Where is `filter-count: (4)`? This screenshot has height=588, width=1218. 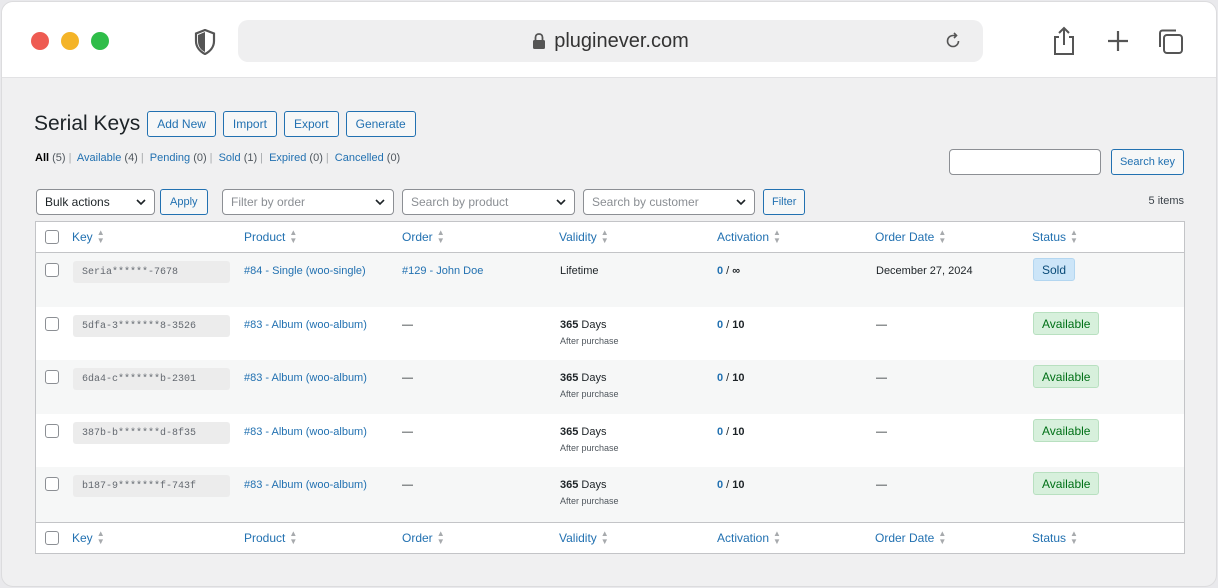 filter-count: (4) is located at coordinates (131, 158).